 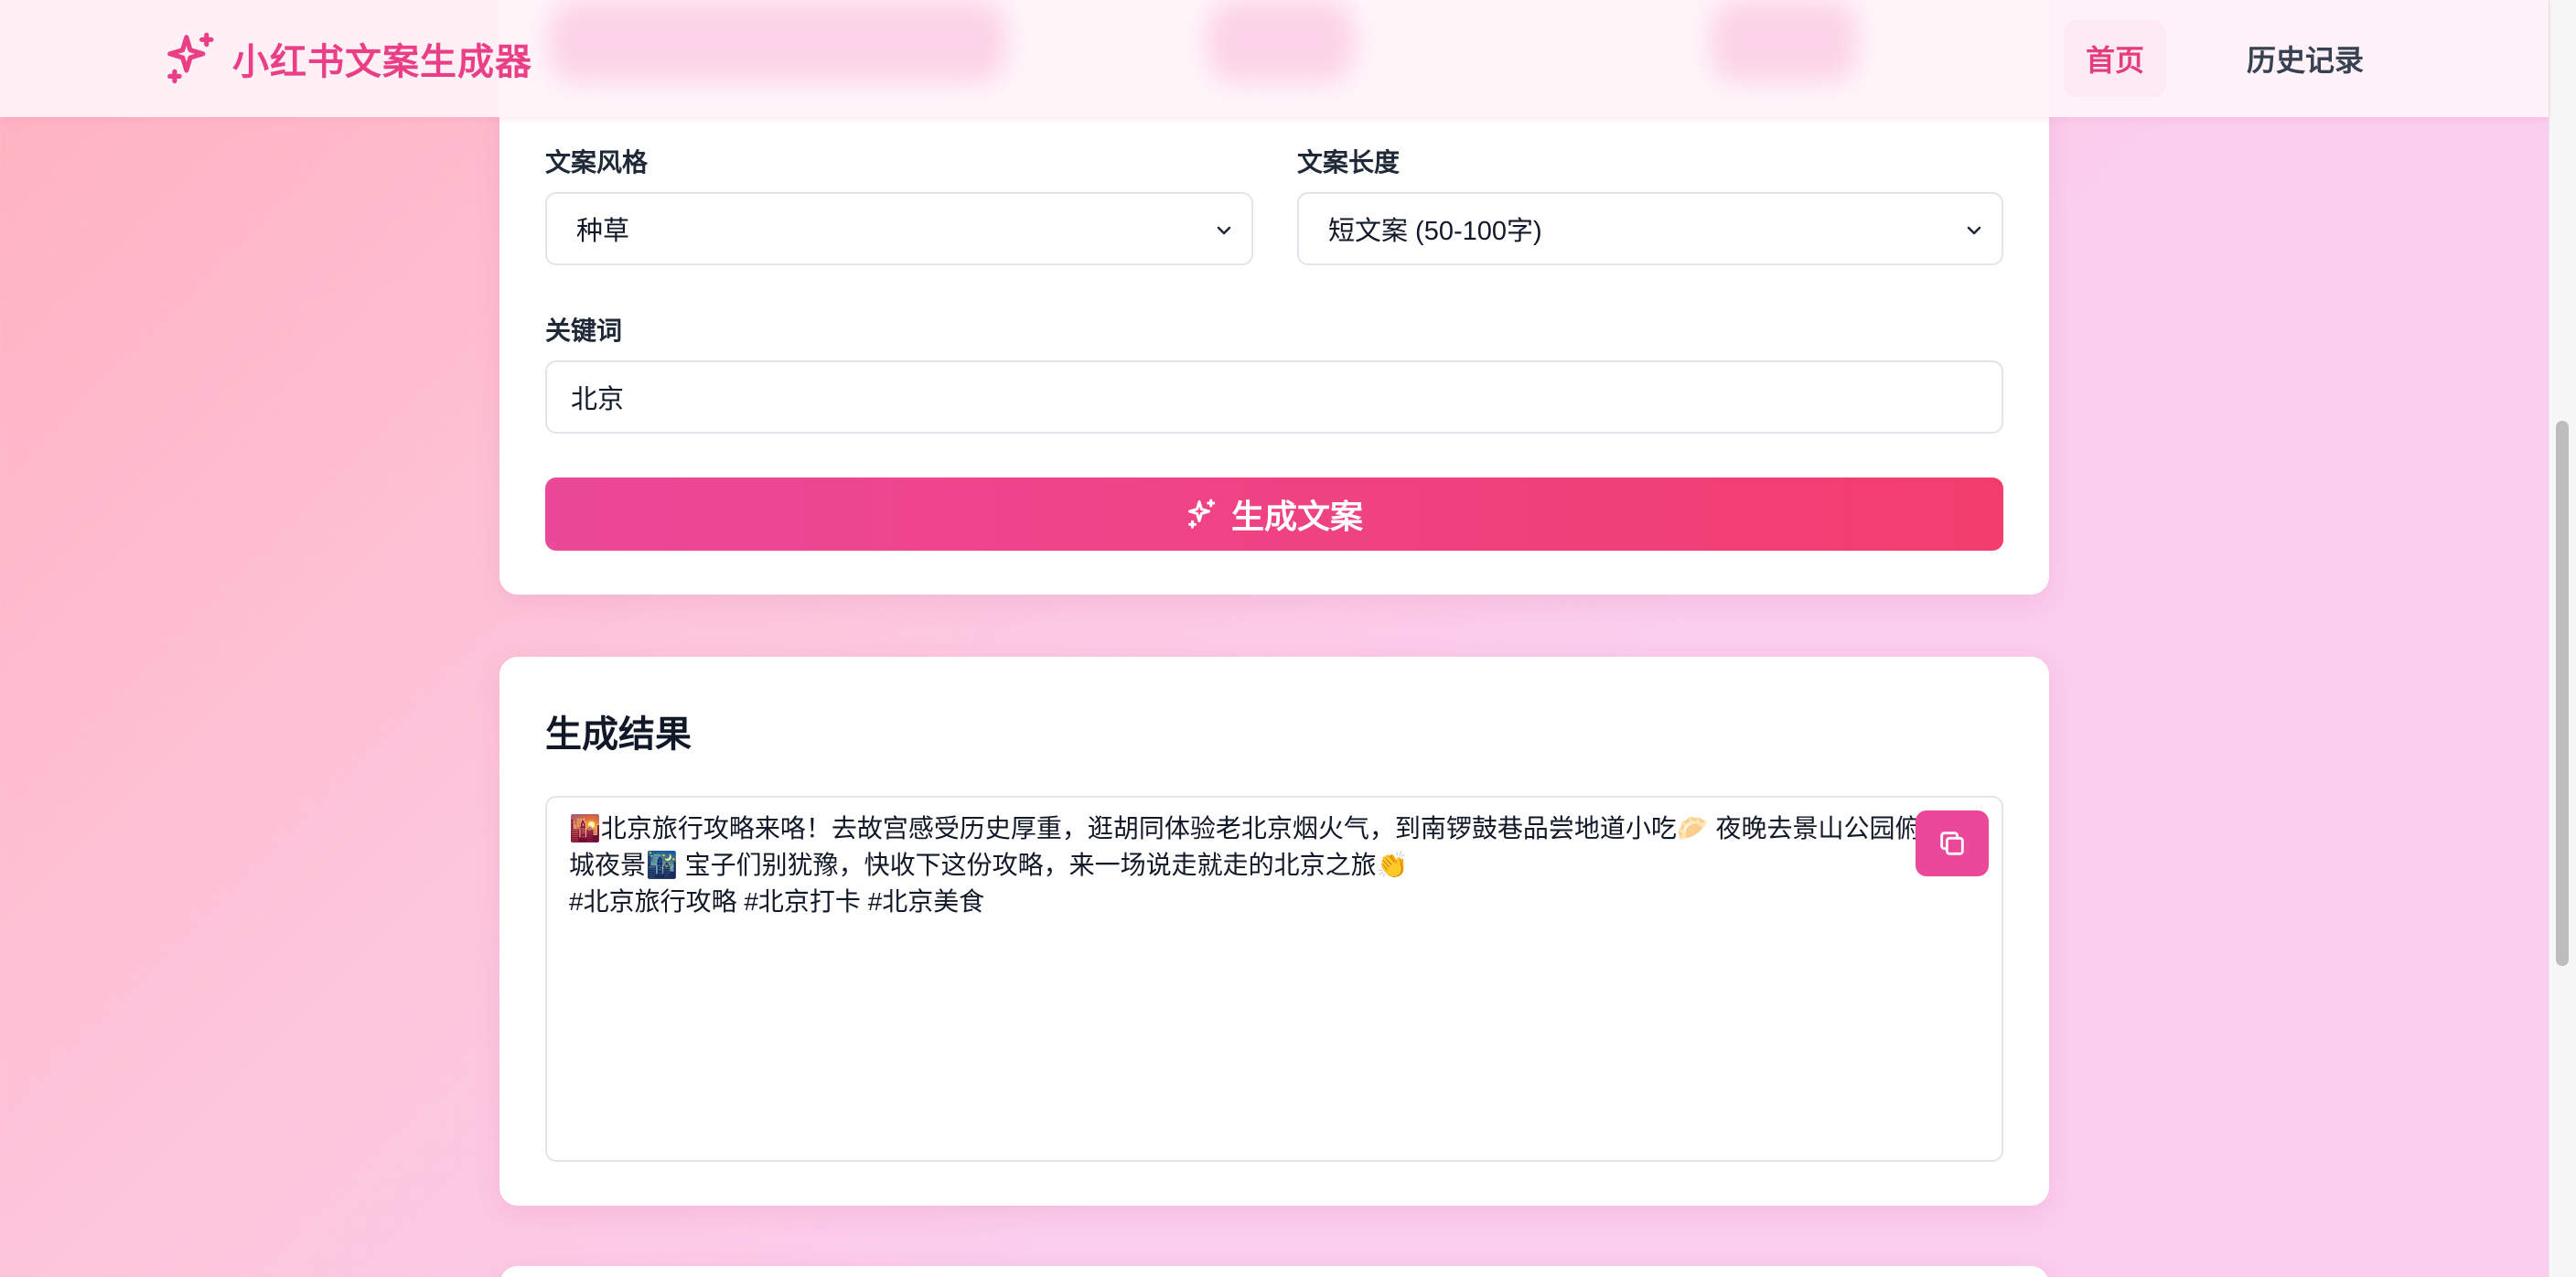 I want to click on copy-button, so click(x=1952, y=843).